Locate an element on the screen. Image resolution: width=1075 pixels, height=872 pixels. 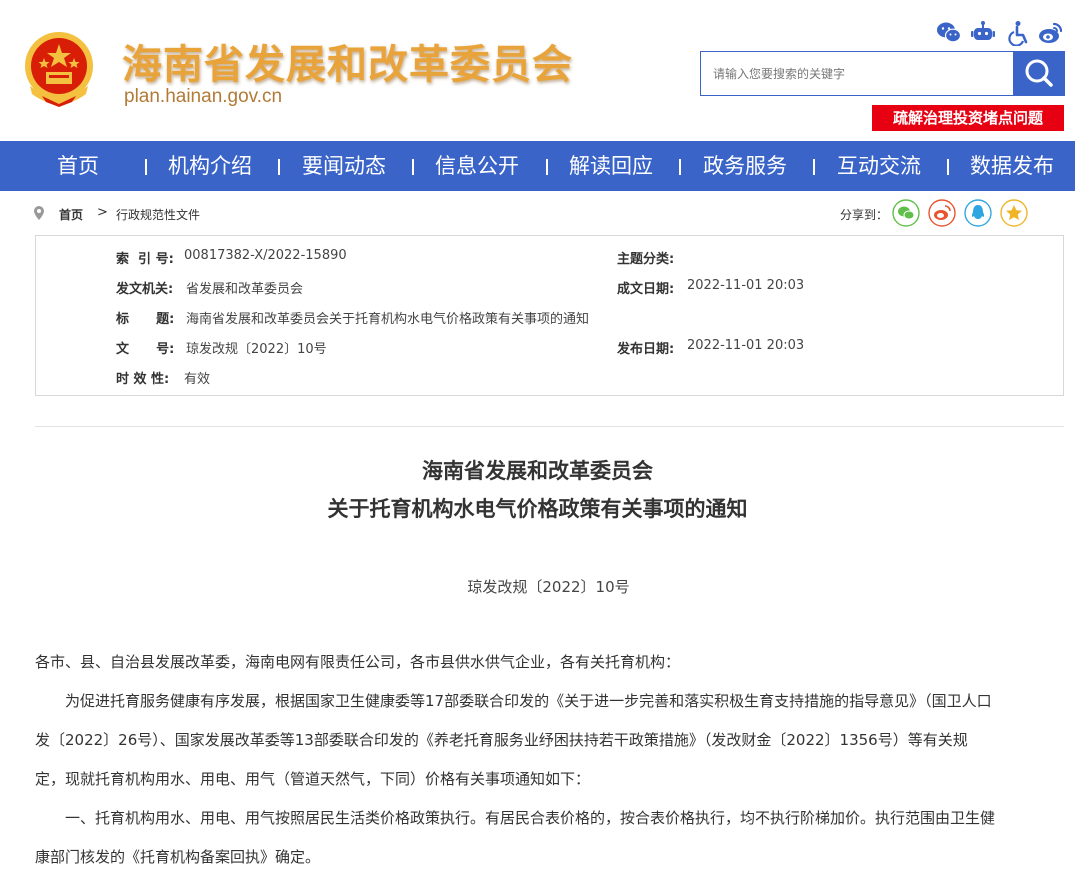
wechat-icon is located at coordinates (949, 33).